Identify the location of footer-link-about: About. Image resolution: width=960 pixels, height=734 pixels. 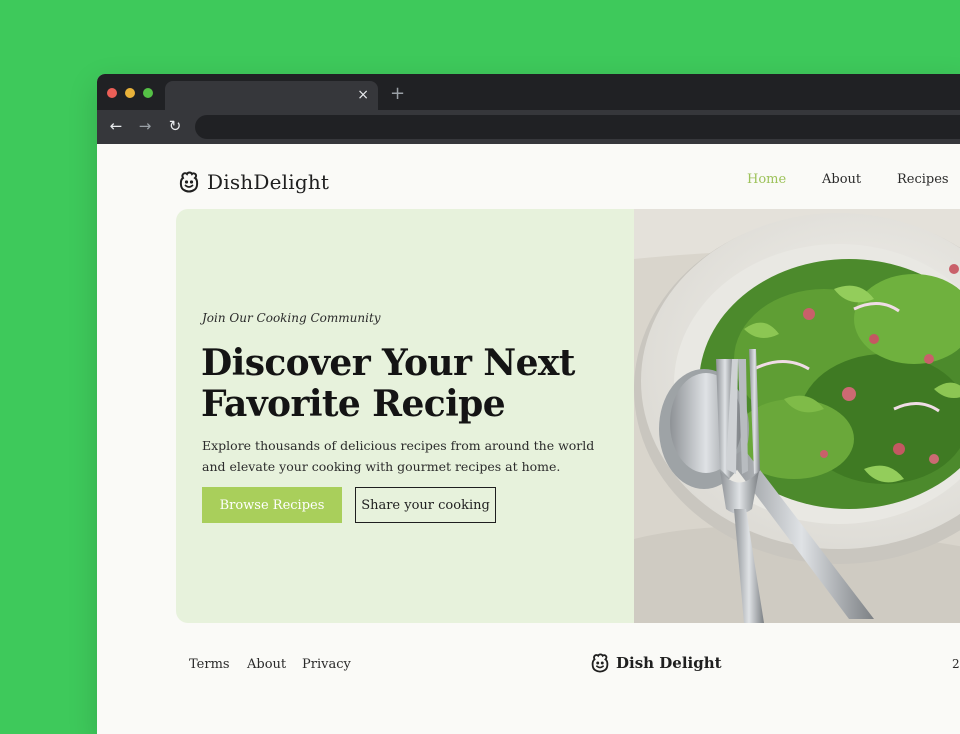
(266, 664).